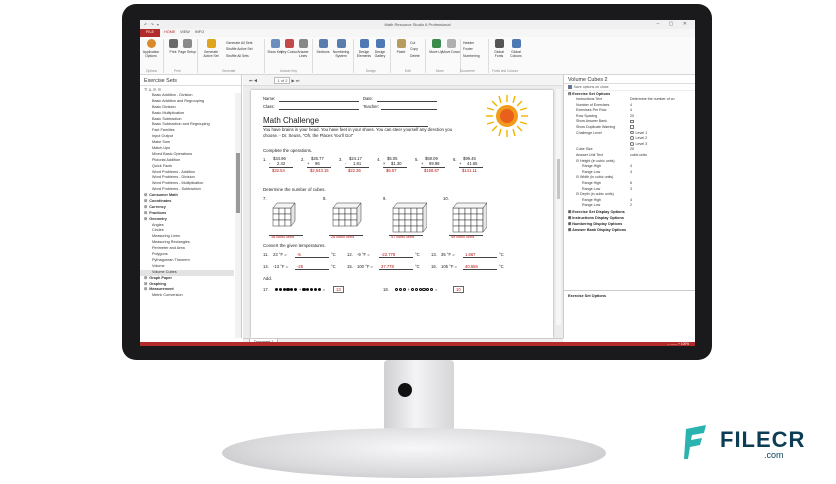 Image resolution: width=836 pixels, height=484 pixels. What do you see at coordinates (451, 46) in the screenshot?
I see `move-down-button: Move Down` at bounding box center [451, 46].